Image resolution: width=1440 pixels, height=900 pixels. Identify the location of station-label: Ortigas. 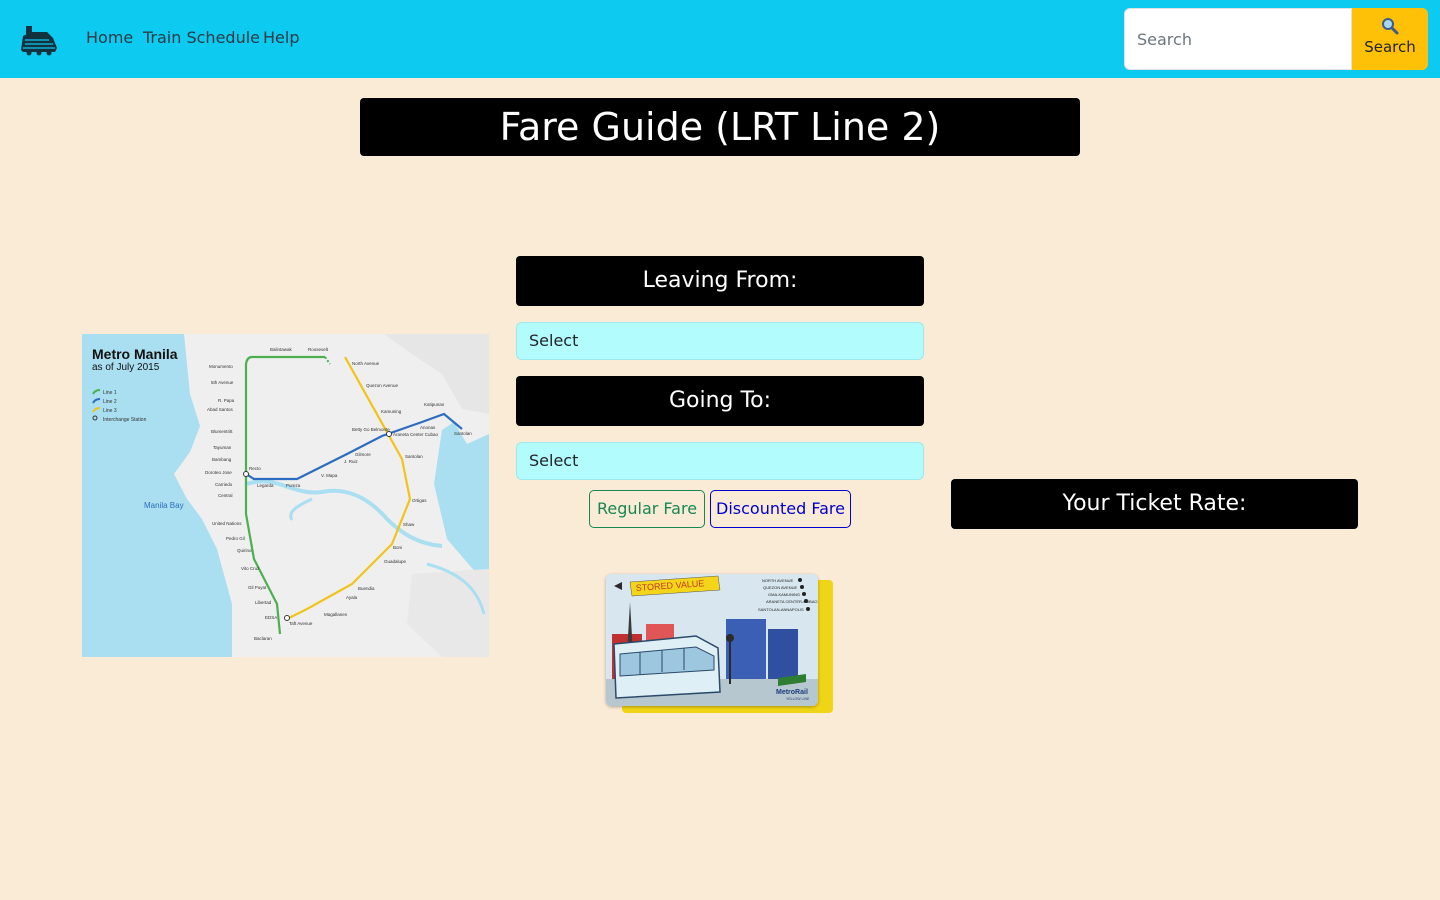
(419, 500).